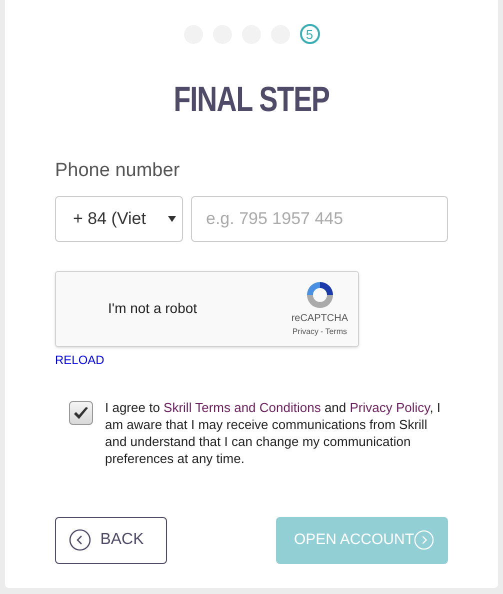 Image resolution: width=503 pixels, height=594 pixels. Describe the element at coordinates (119, 219) in the screenshot. I see `country-select: + 84 (Viet` at that location.